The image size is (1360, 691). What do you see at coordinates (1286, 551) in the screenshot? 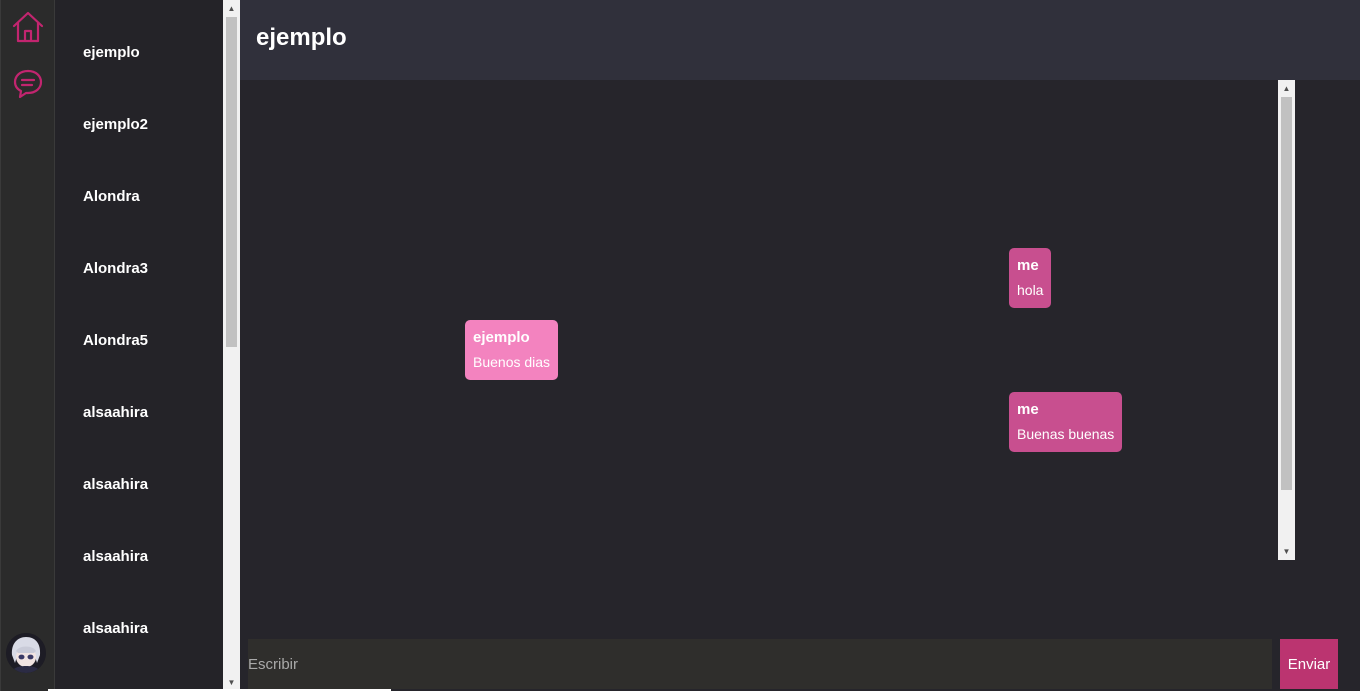
I see `scroll-down-arrow-icon: ▼` at bounding box center [1286, 551].